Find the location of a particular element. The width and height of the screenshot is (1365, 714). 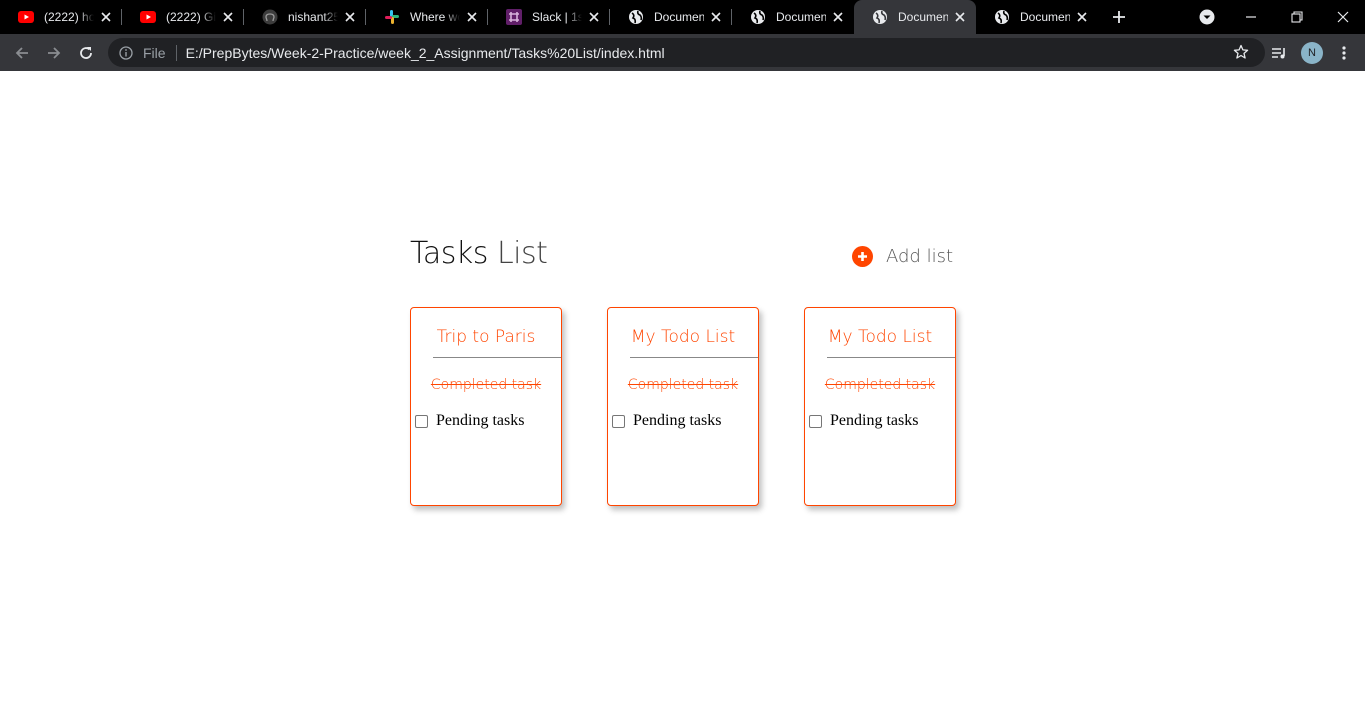

kebab-menu-icon is located at coordinates (1344, 53).